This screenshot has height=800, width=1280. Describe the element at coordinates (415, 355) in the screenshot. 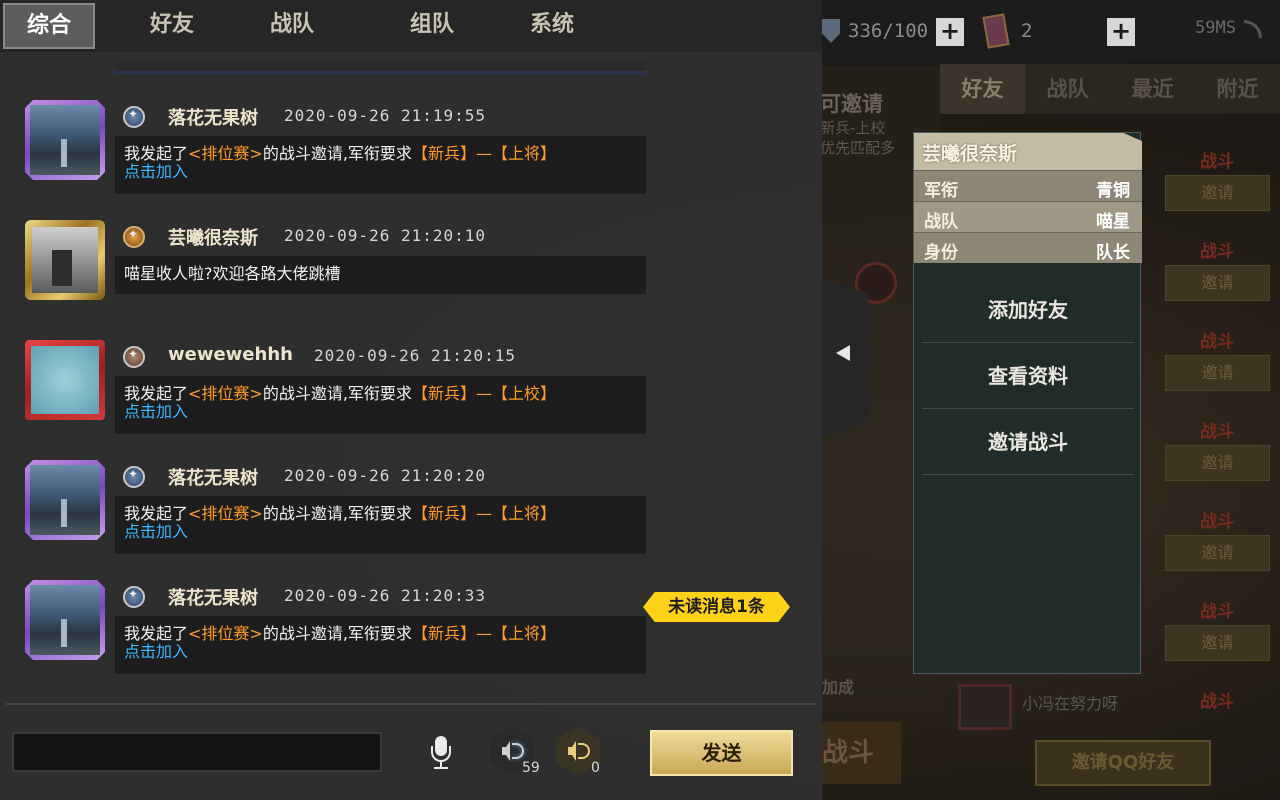

I see `message-time: 2020-09-26 21:20:15` at that location.